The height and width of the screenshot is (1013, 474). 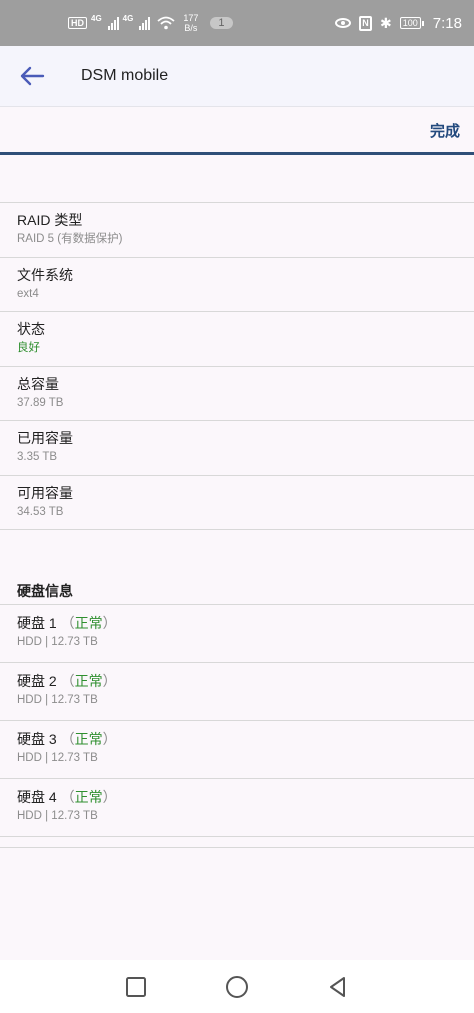 What do you see at coordinates (237, 623) in the screenshot?
I see `disk-title: 硬盘 1 （正常）` at bounding box center [237, 623].